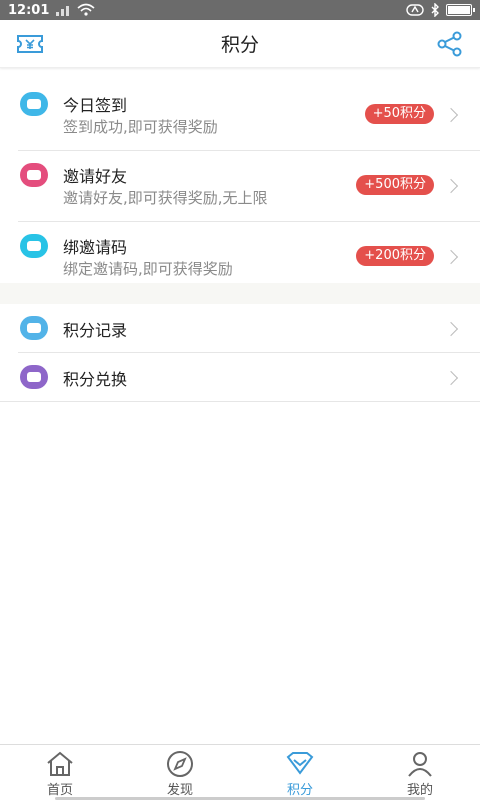  What do you see at coordinates (140, 127) in the screenshot?
I see `task-desc: 签到成功,即可获得奖励` at bounding box center [140, 127].